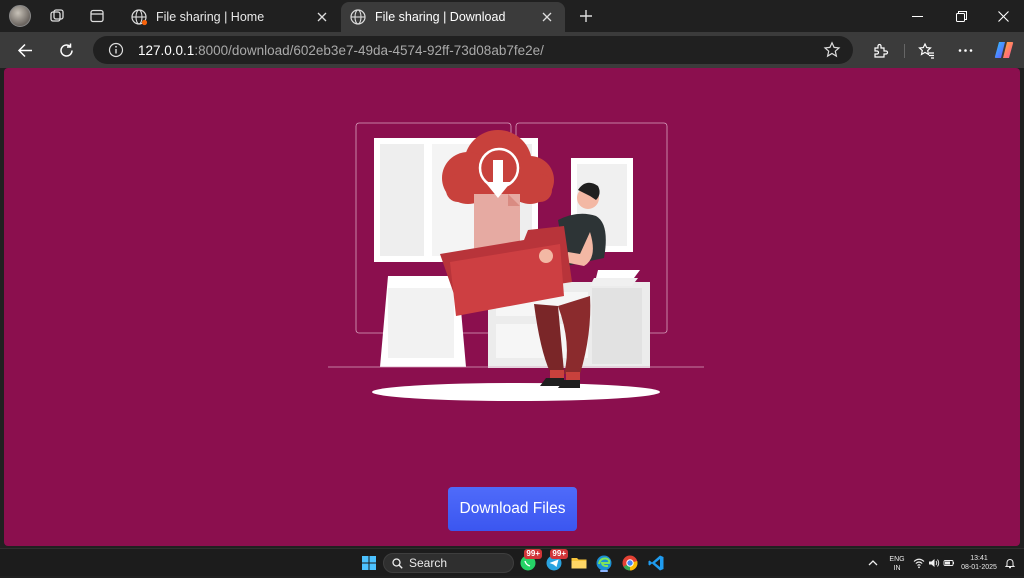 The image size is (1024, 578). What do you see at coordinates (579, 563) in the screenshot?
I see `file-explorer-taskbar-icon` at bounding box center [579, 563].